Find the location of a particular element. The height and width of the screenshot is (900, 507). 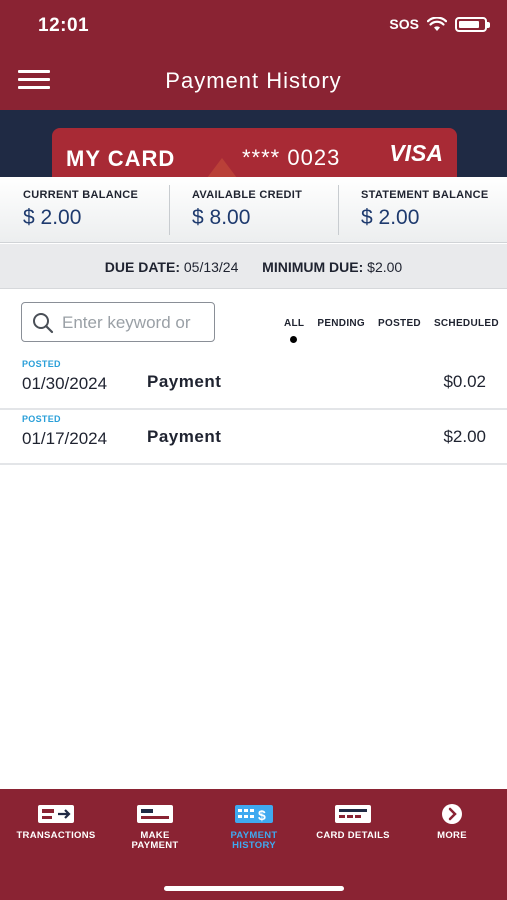

filter-pending: PENDING is located at coordinates (341, 323).